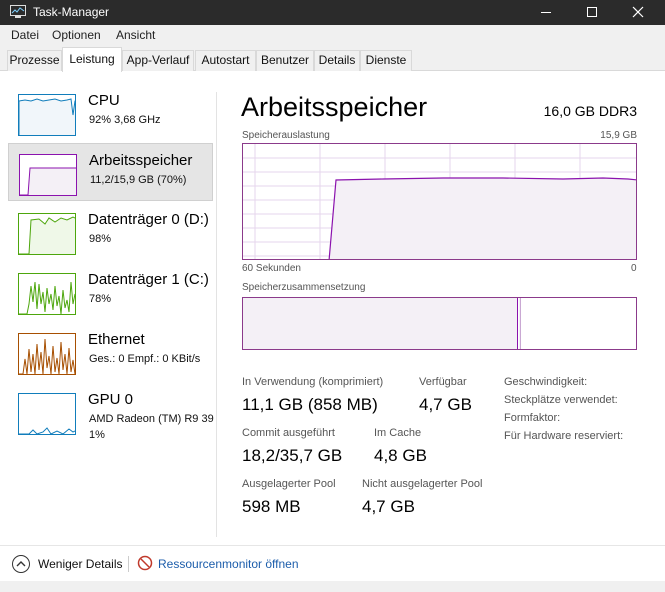 This screenshot has width=665, height=592. What do you see at coordinates (76, 35) in the screenshot?
I see `menu-optionen: Optionen` at bounding box center [76, 35].